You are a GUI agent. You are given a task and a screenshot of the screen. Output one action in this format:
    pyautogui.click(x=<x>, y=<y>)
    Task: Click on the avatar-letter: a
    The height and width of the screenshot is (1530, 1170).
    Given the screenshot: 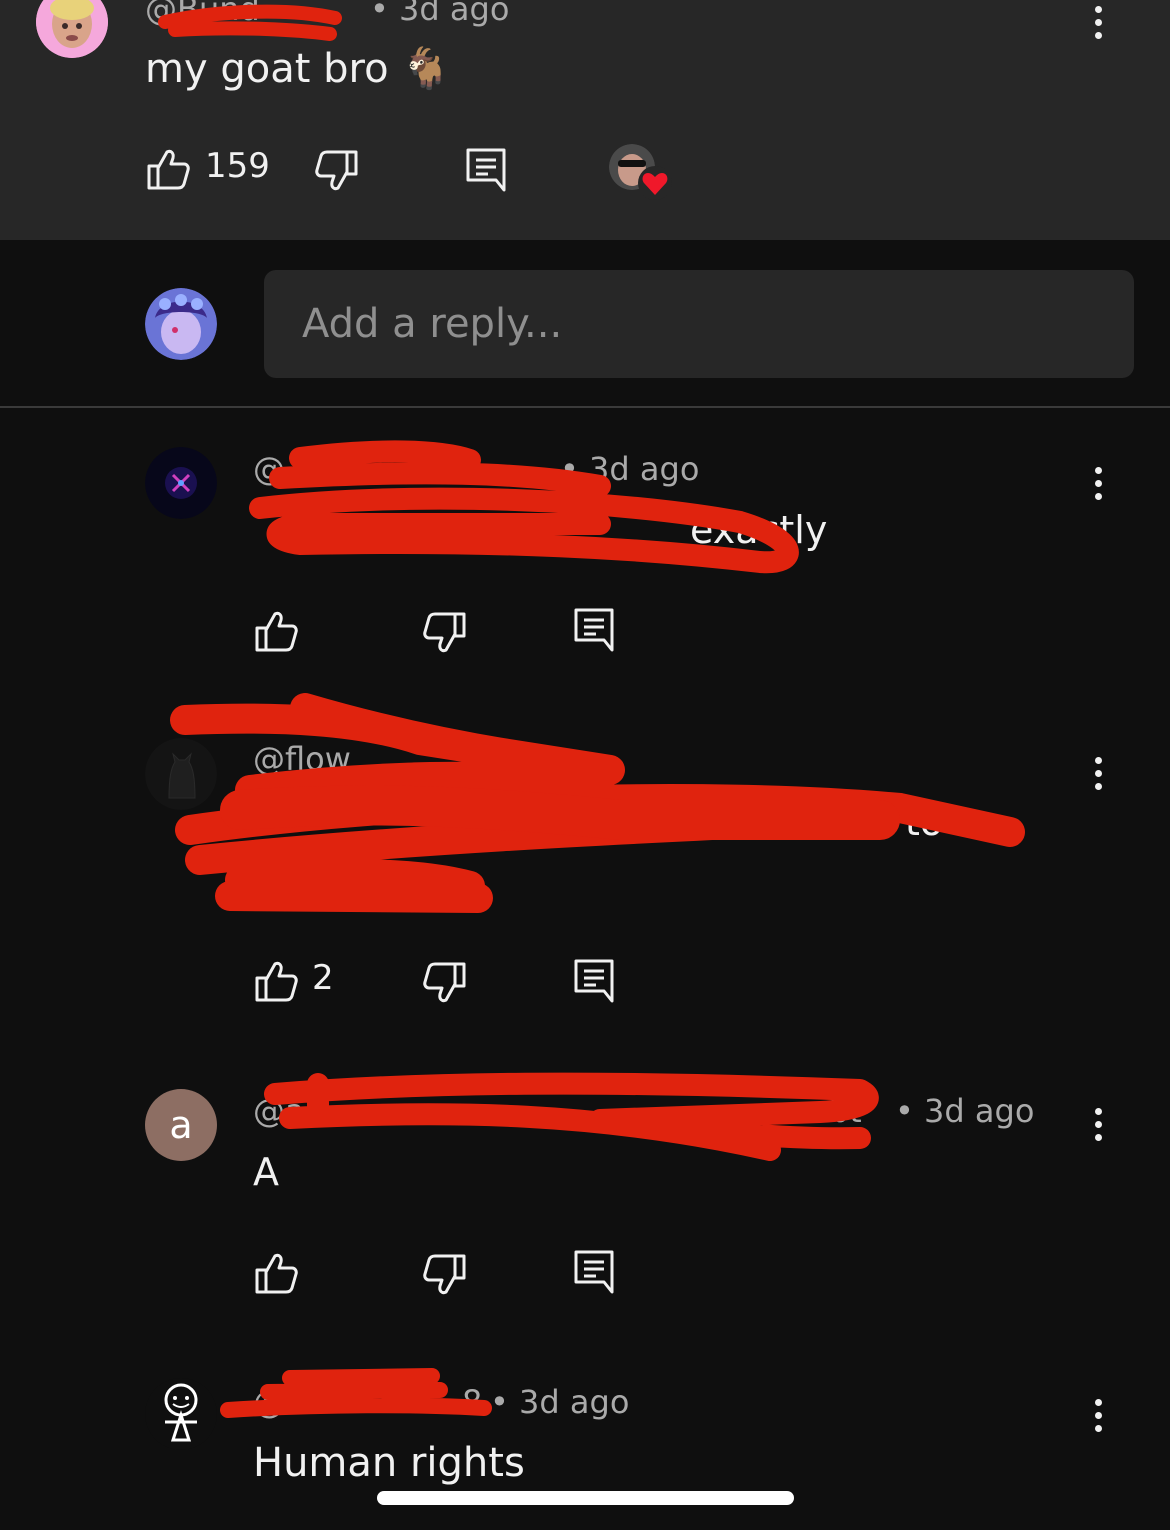 What is the action you would take?
    pyautogui.click(x=181, y=1125)
    